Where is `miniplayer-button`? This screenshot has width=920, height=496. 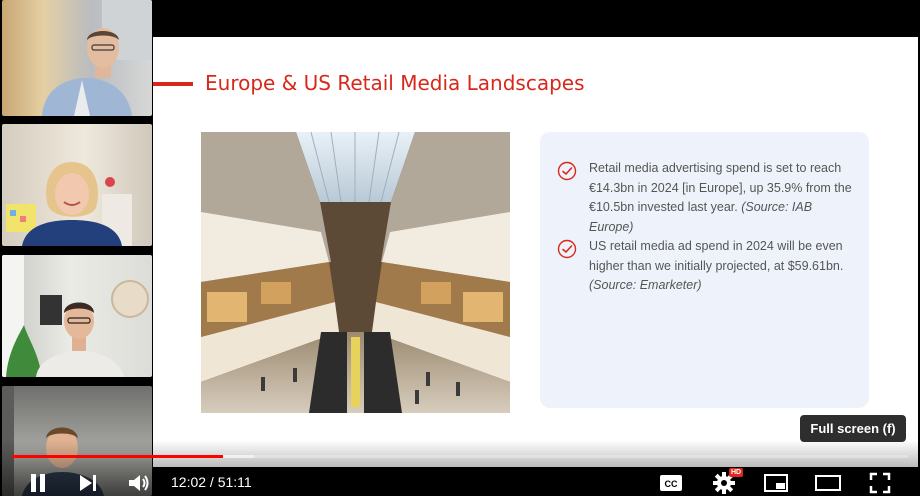 miniplayer-button is located at coordinates (776, 483).